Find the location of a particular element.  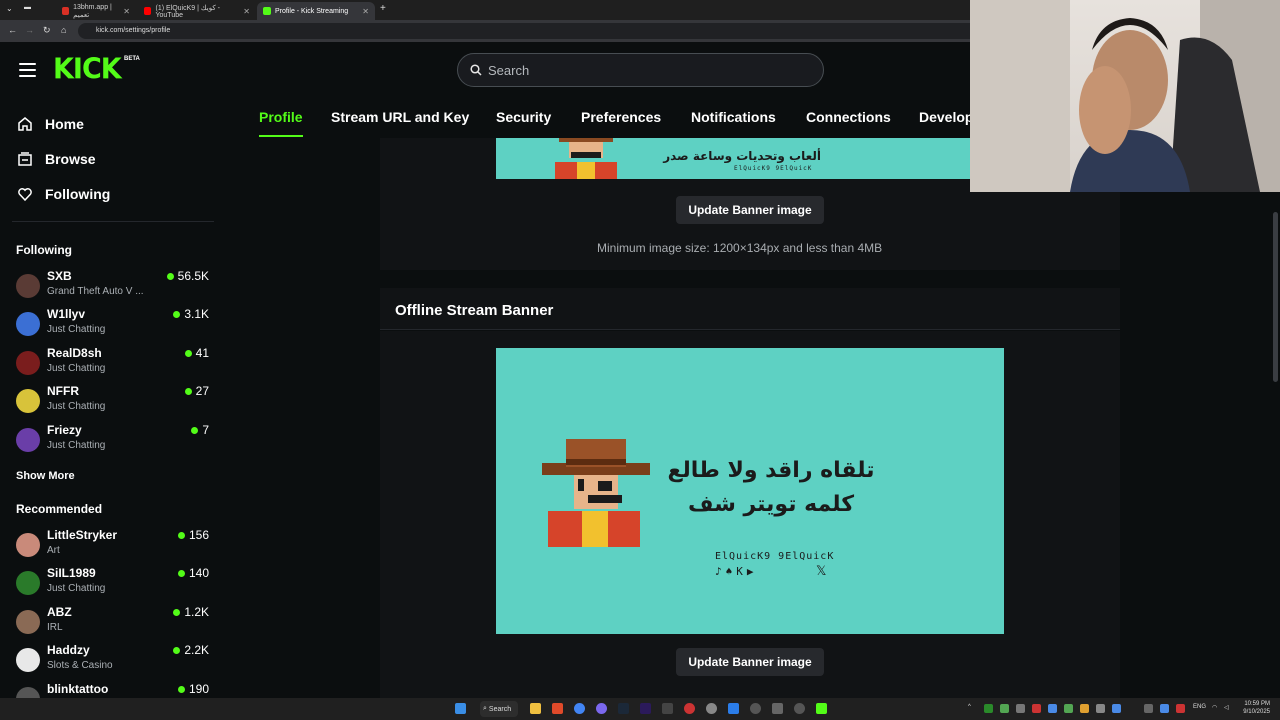

following-channel: SXB Grand Theft Auto V ... 56.5K is located at coordinates (112, 287).